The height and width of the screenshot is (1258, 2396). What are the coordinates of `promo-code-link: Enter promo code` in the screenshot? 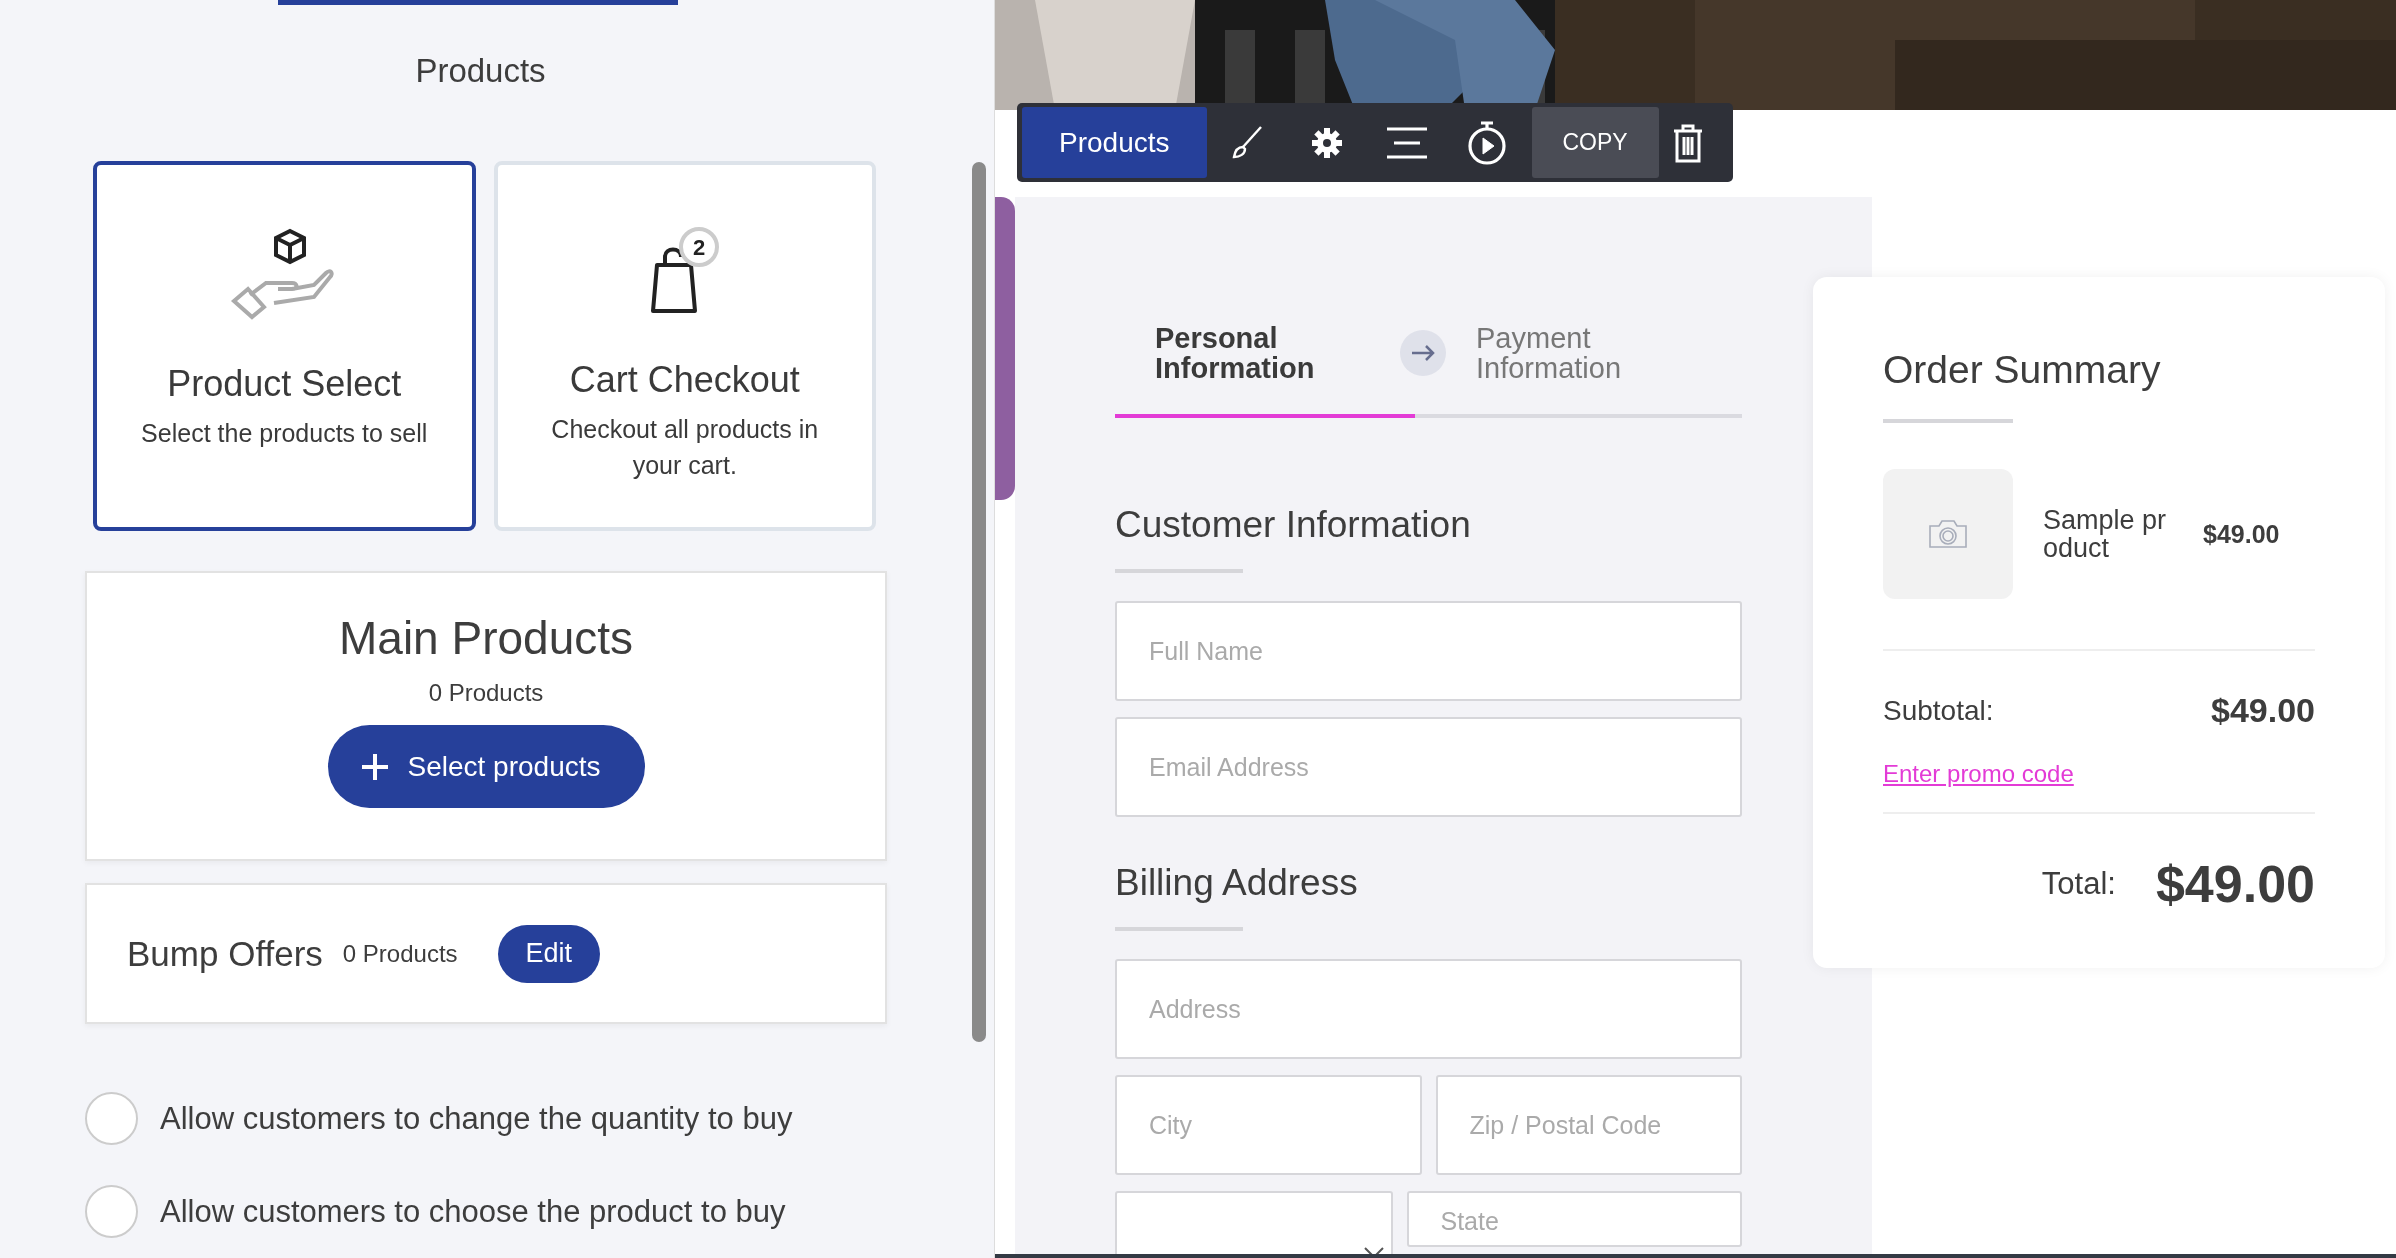 It's located at (1978, 774).